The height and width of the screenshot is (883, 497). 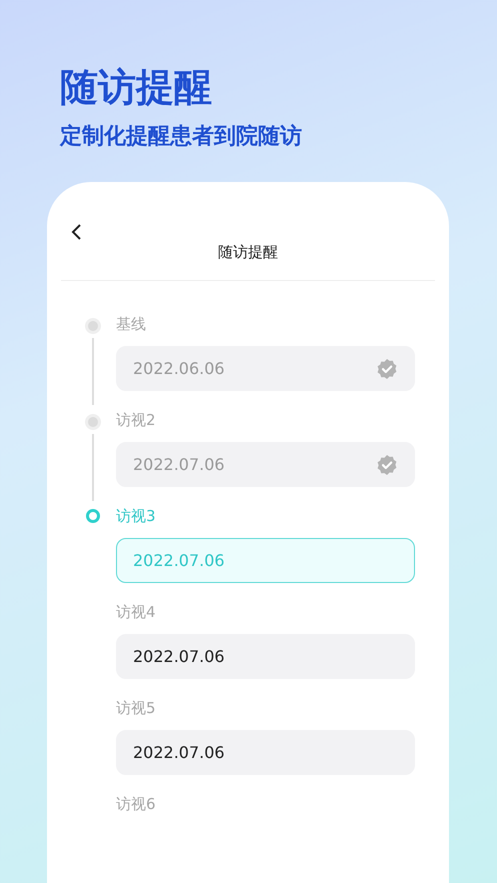 What do you see at coordinates (136, 612) in the screenshot?
I see `visit-label: 访视4` at bounding box center [136, 612].